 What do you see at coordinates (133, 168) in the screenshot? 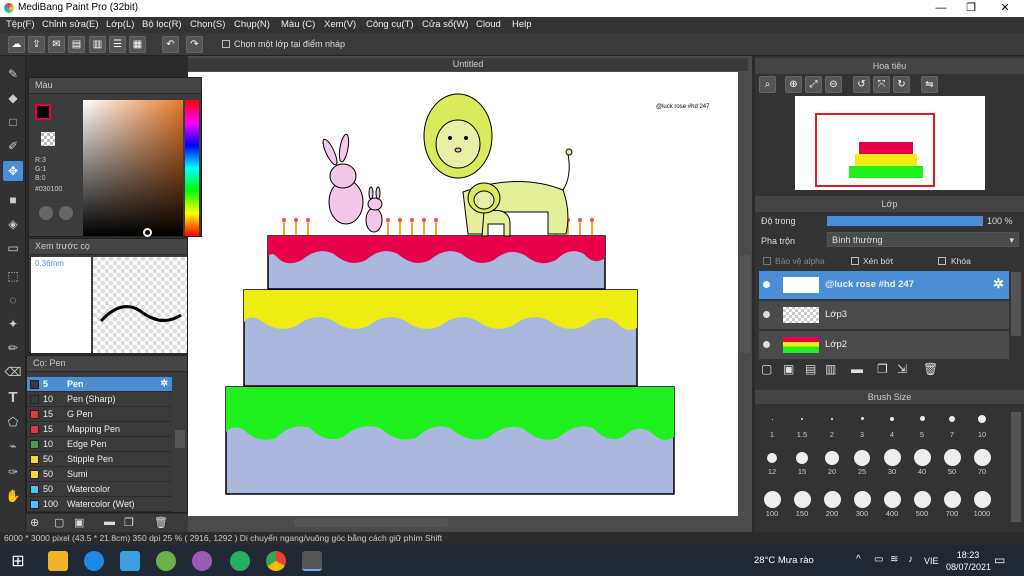
I see `color-field` at bounding box center [133, 168].